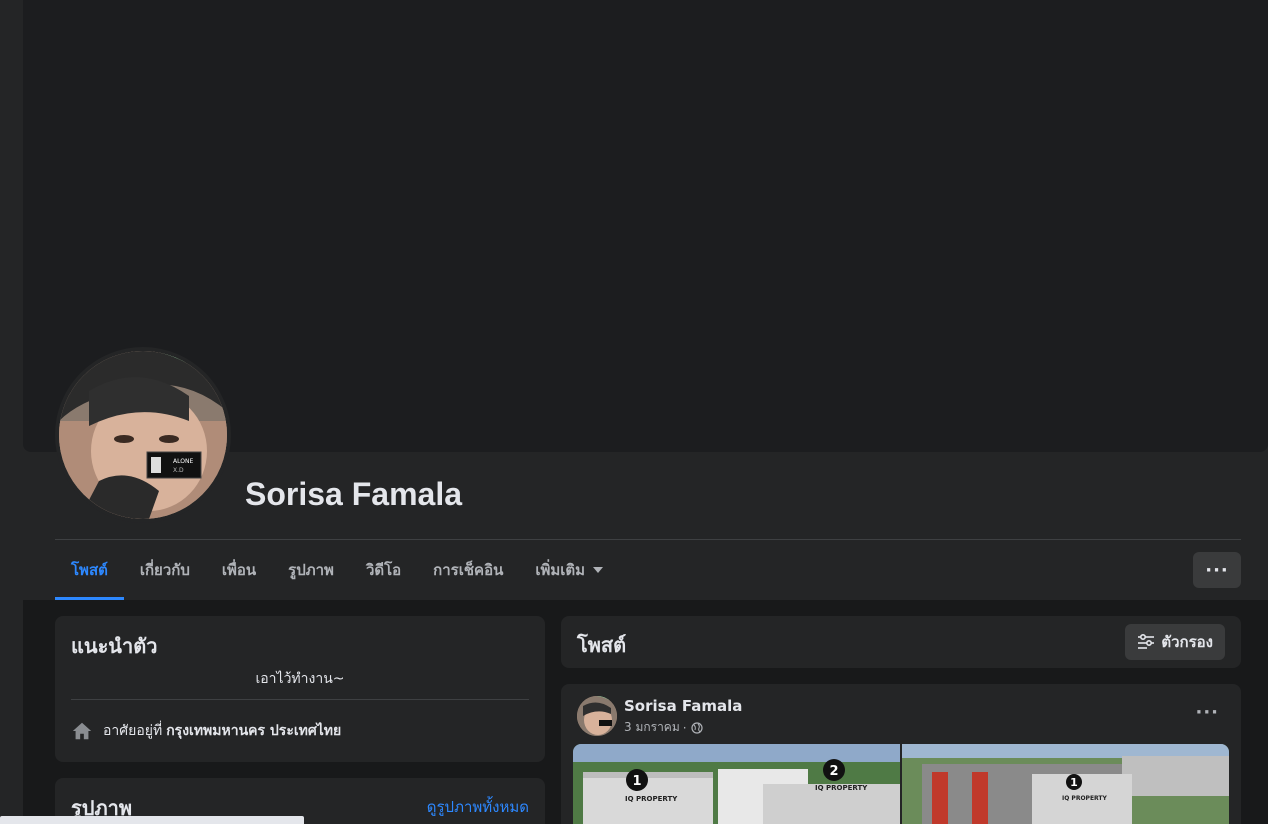  I want to click on profile-name: Sorisa Famala, so click(353, 494).